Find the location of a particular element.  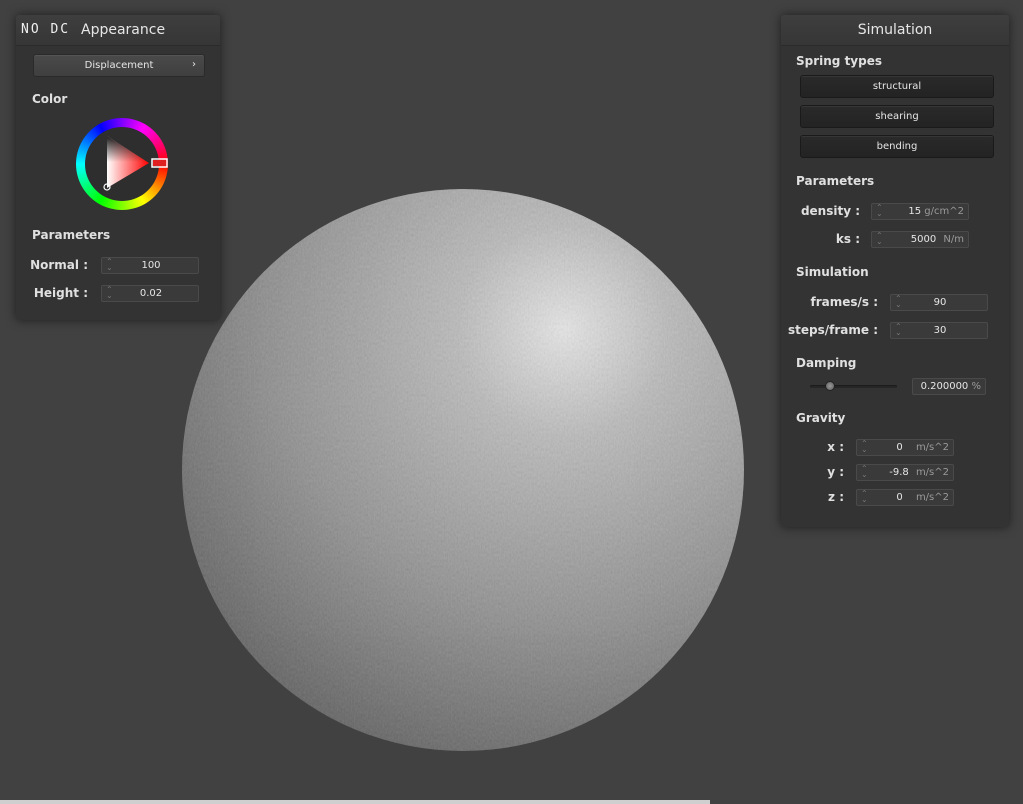

bending-label: bending is located at coordinates (897, 146).